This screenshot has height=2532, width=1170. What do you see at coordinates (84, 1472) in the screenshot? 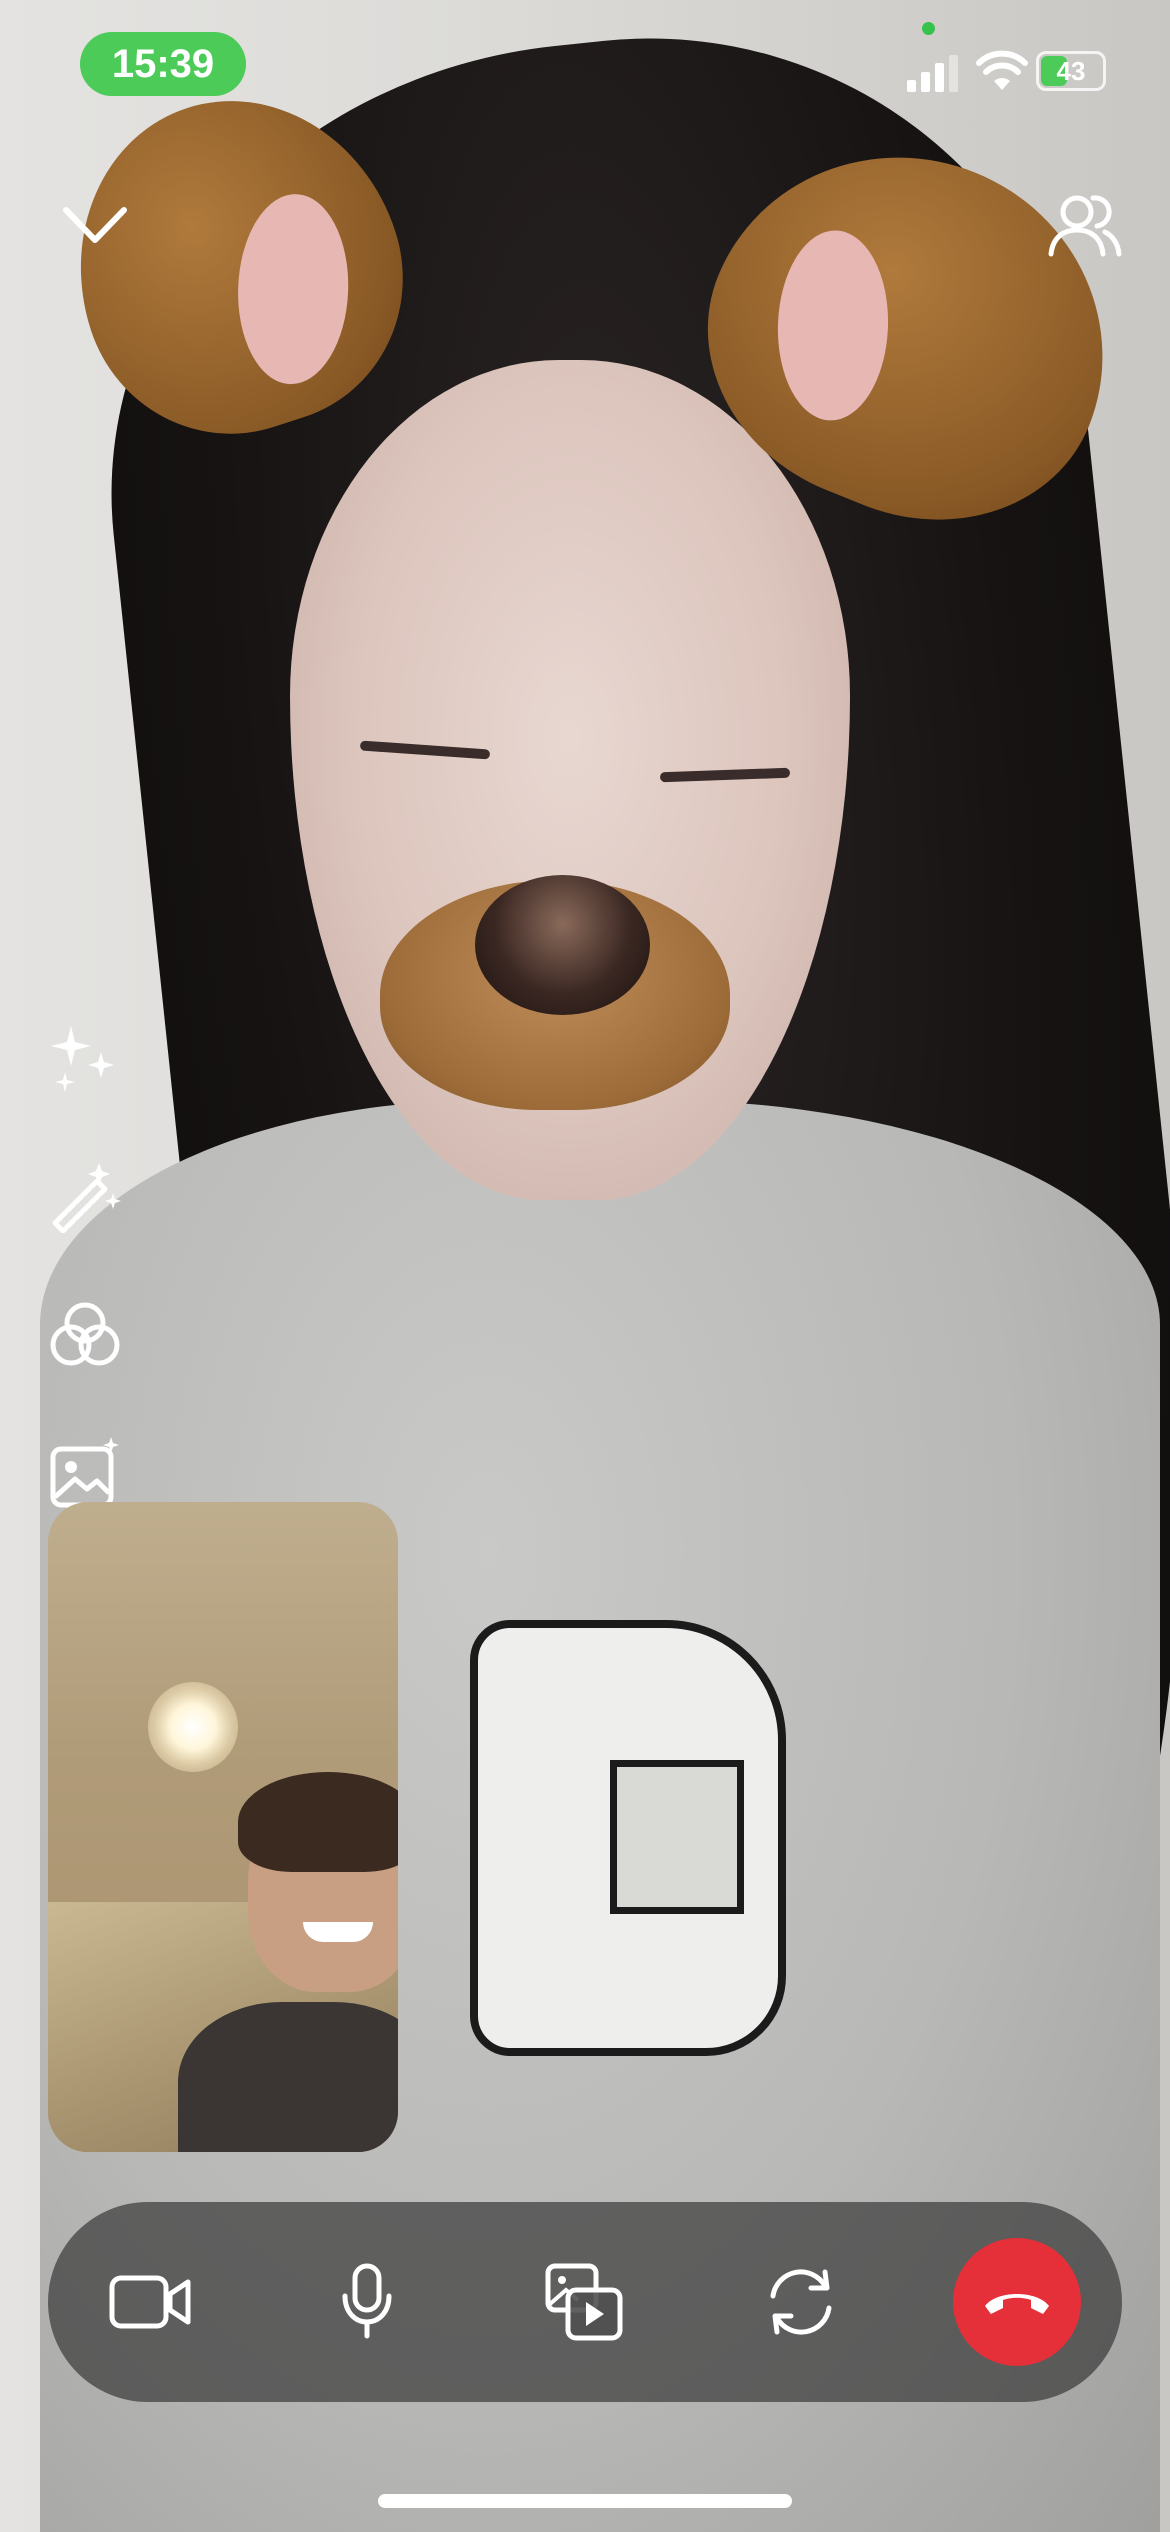
I see `background-image-icon` at bounding box center [84, 1472].